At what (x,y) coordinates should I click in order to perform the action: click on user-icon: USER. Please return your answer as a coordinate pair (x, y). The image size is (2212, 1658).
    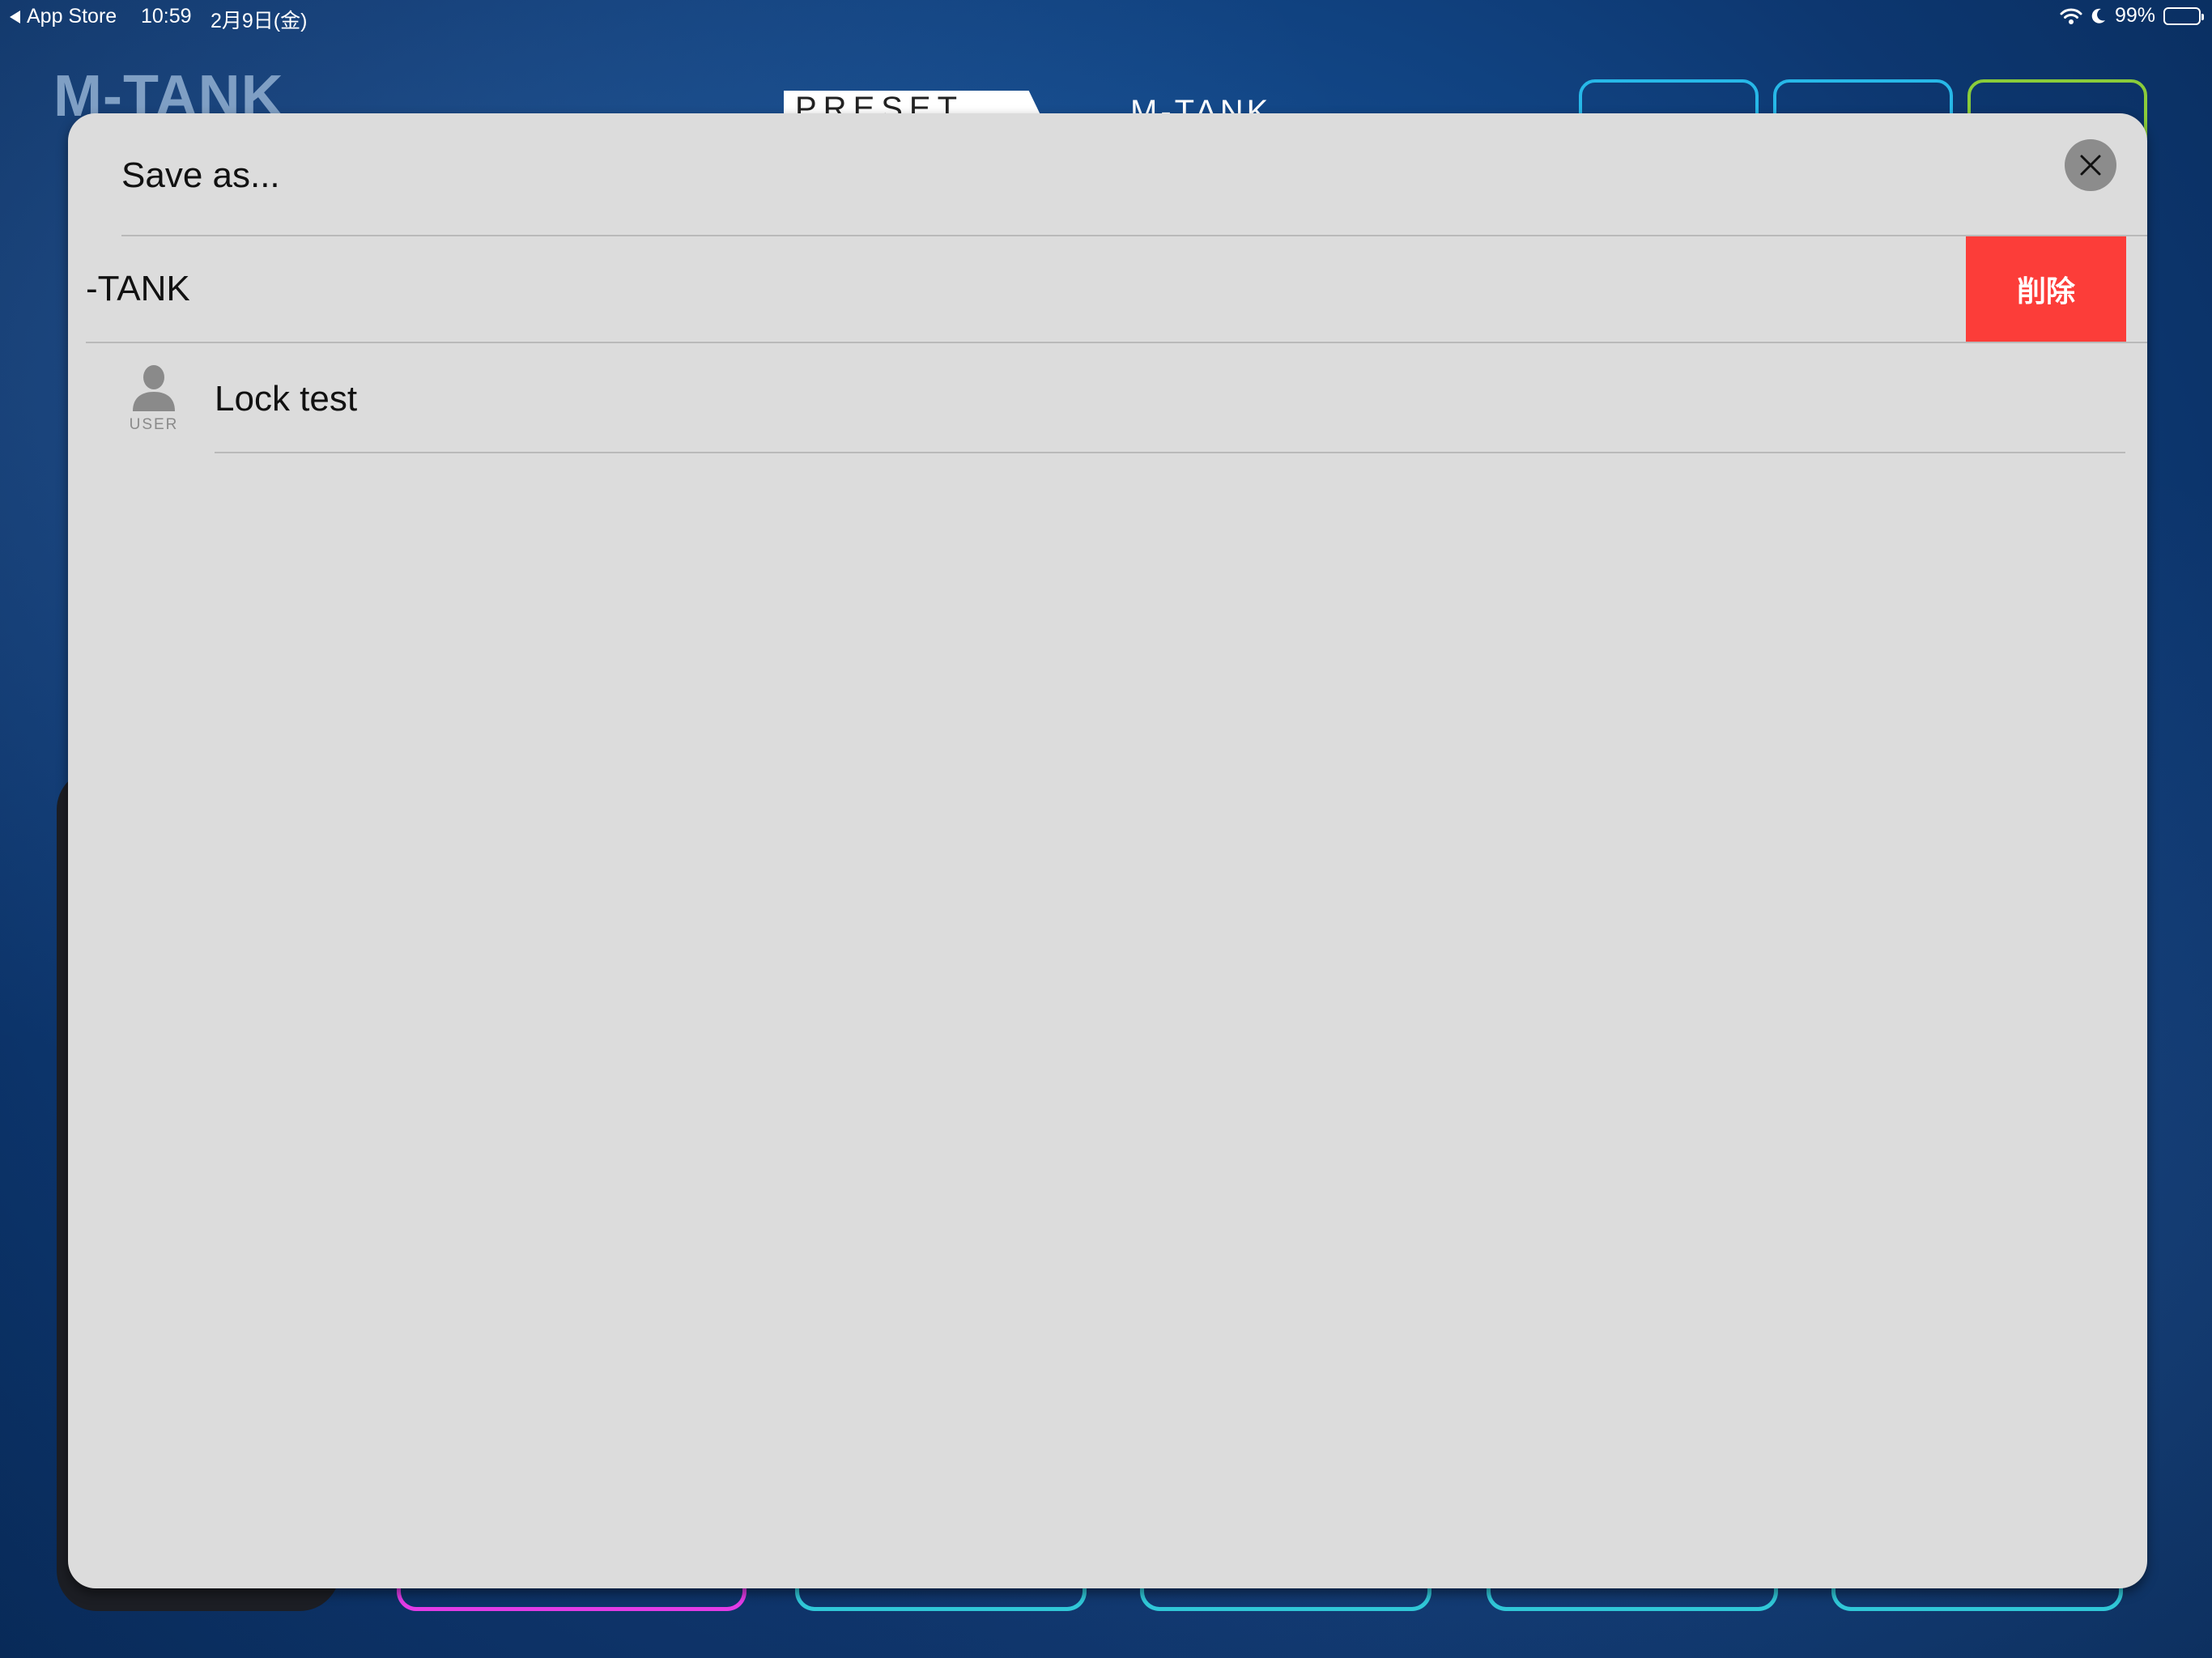
    Looking at the image, I should click on (154, 397).